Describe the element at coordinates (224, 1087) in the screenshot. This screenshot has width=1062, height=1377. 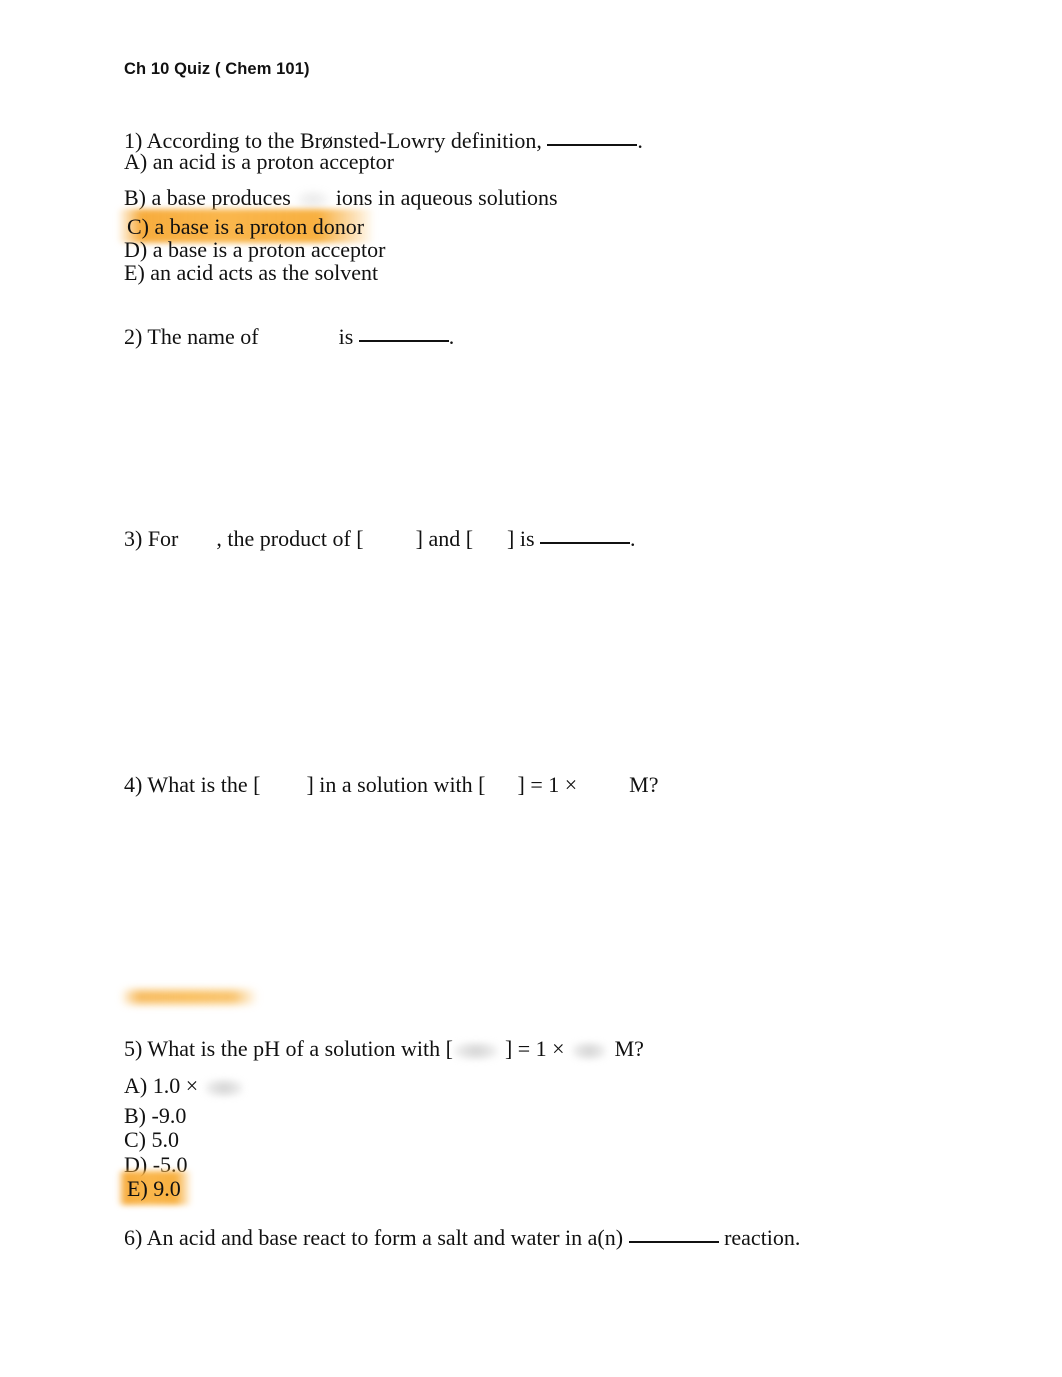
I see `question-5-option-a-redacted-image` at that location.